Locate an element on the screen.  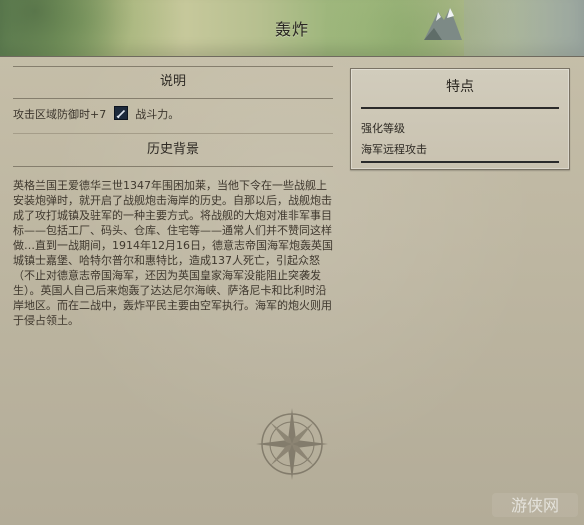
description-text: 攻击区域防御时+7 战斗力。 is located at coordinates (173, 115).